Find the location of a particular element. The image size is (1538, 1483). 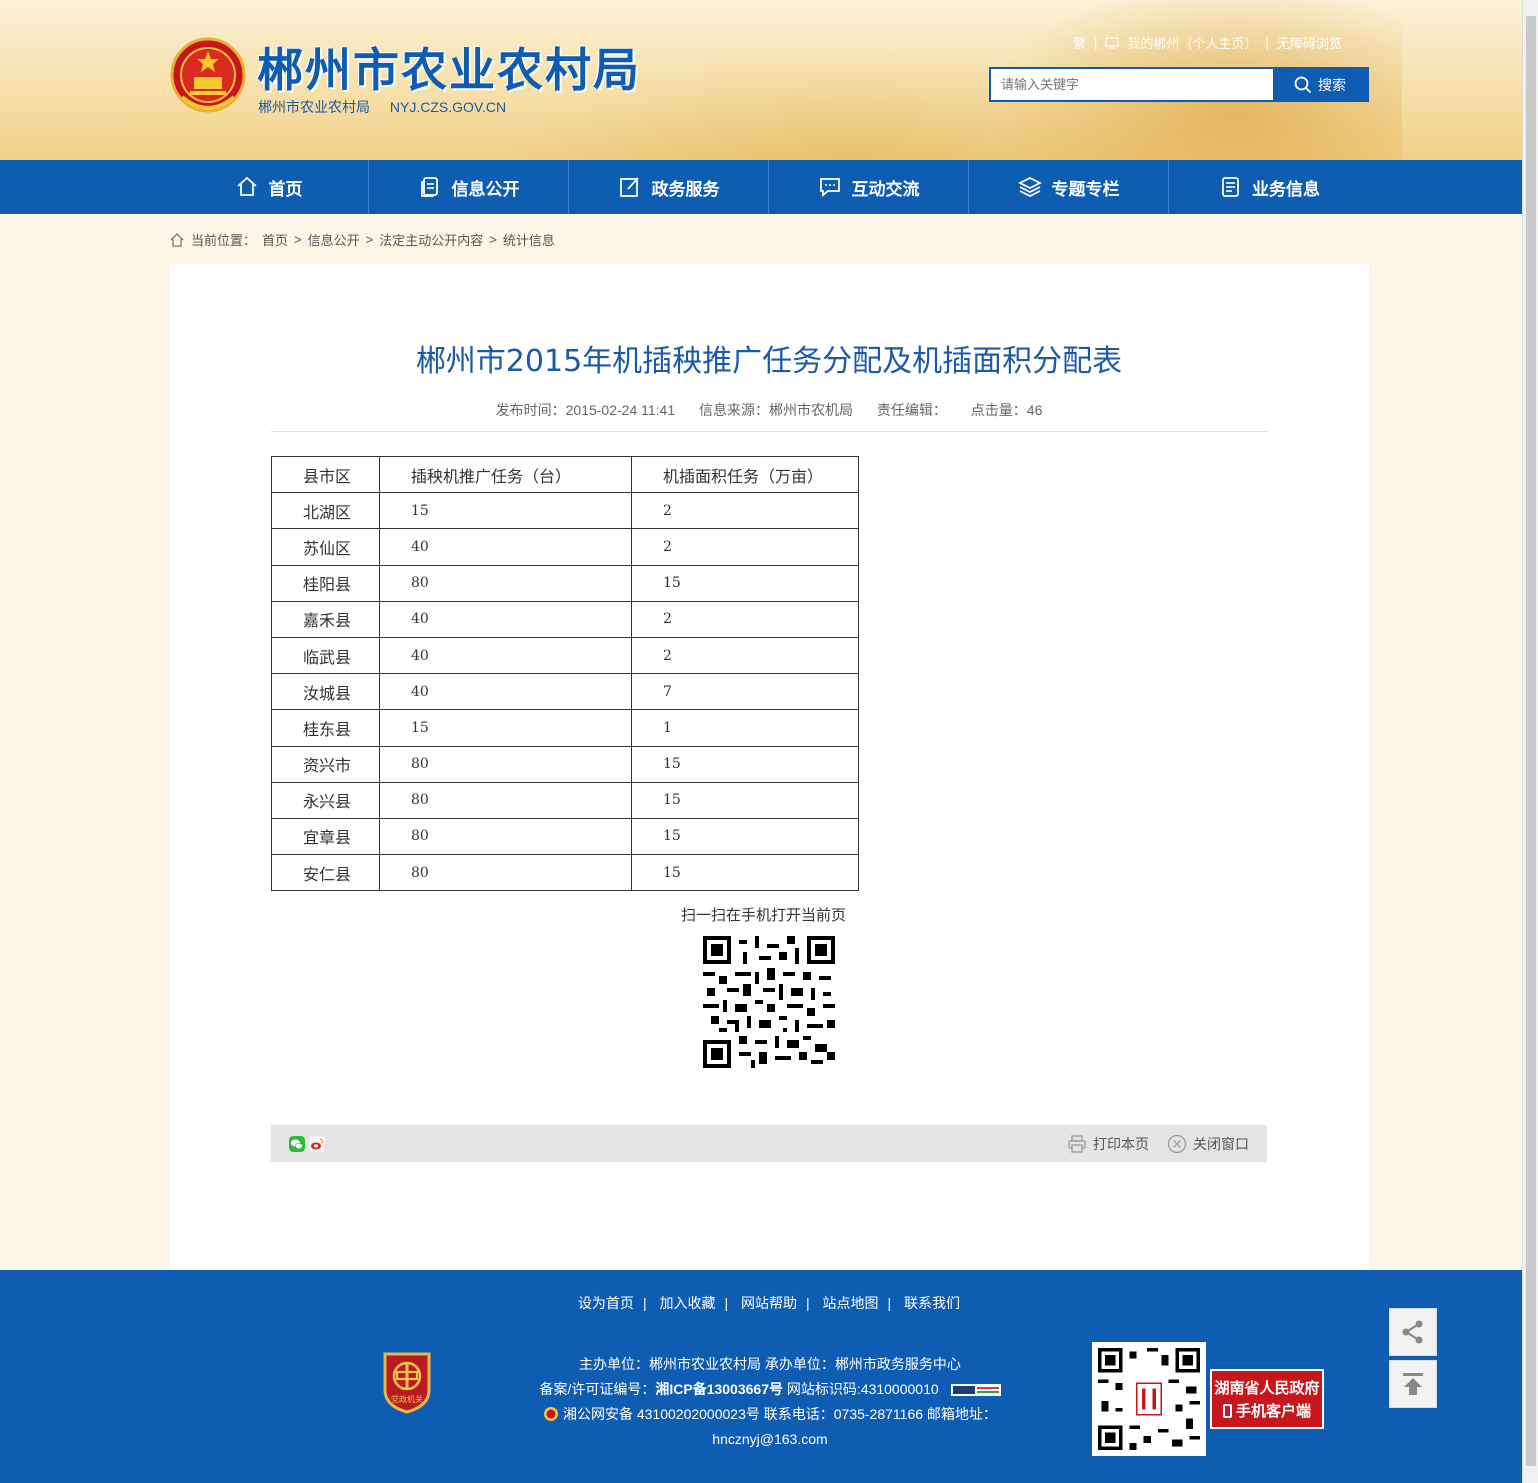

home-icon is located at coordinates (177, 239).